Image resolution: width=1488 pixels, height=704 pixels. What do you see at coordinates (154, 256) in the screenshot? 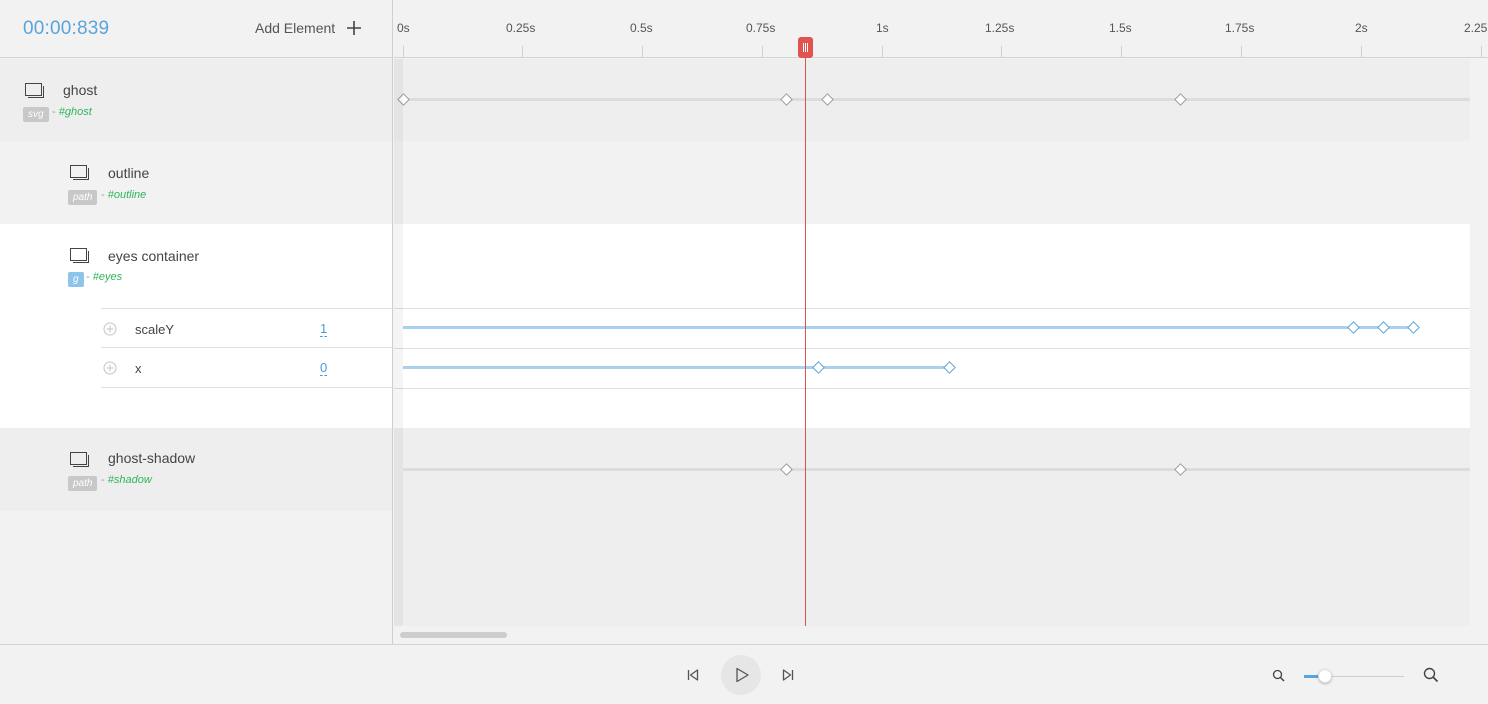
I see `element-name: eyes container` at bounding box center [154, 256].